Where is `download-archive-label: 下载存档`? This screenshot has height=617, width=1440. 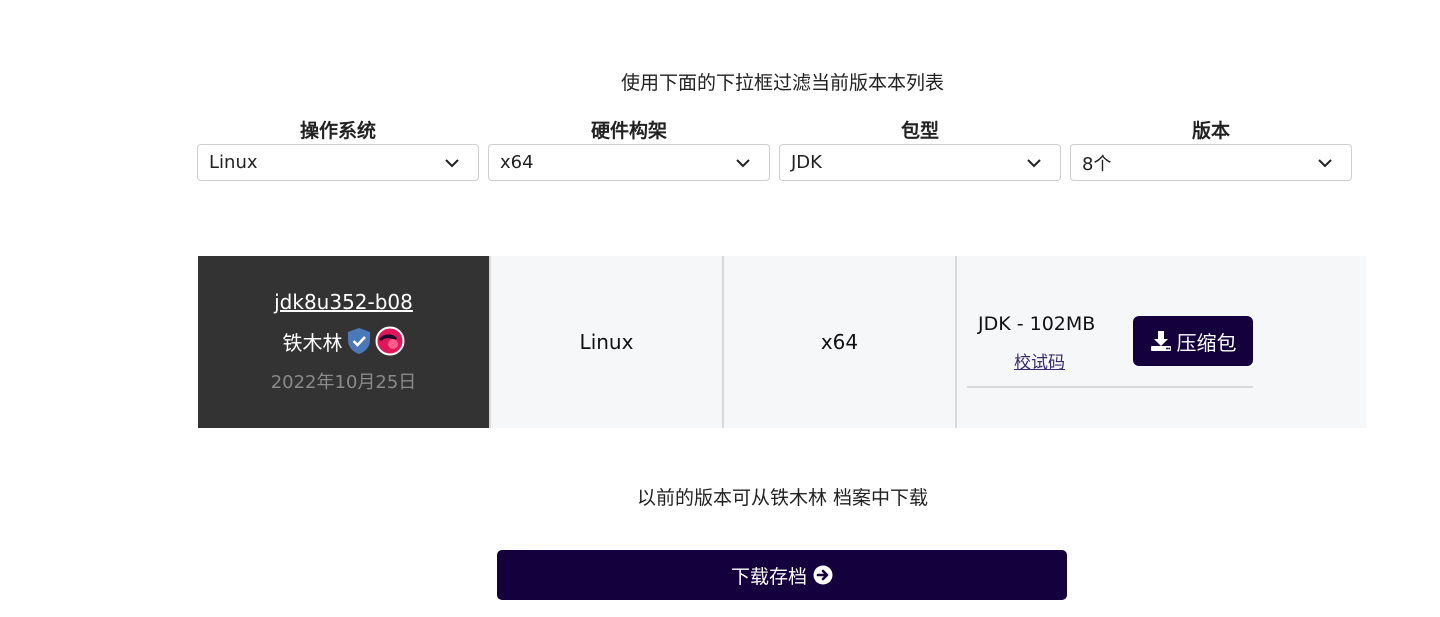 download-archive-label: 下载存档 is located at coordinates (768, 576).